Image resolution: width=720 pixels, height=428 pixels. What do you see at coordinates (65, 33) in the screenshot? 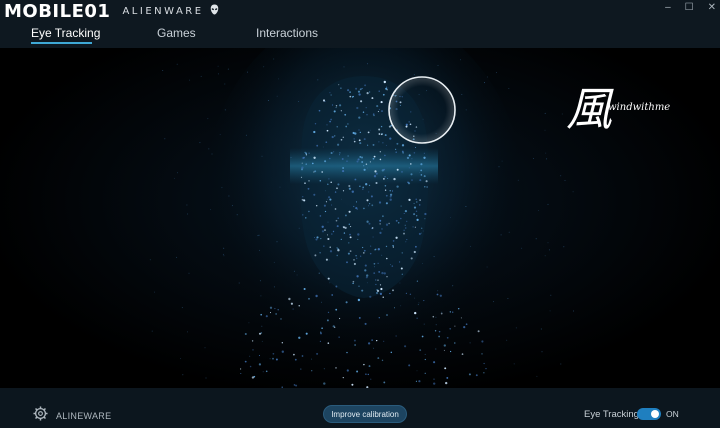
I see `tab-eye-tracking: Eye Tracking` at bounding box center [65, 33].